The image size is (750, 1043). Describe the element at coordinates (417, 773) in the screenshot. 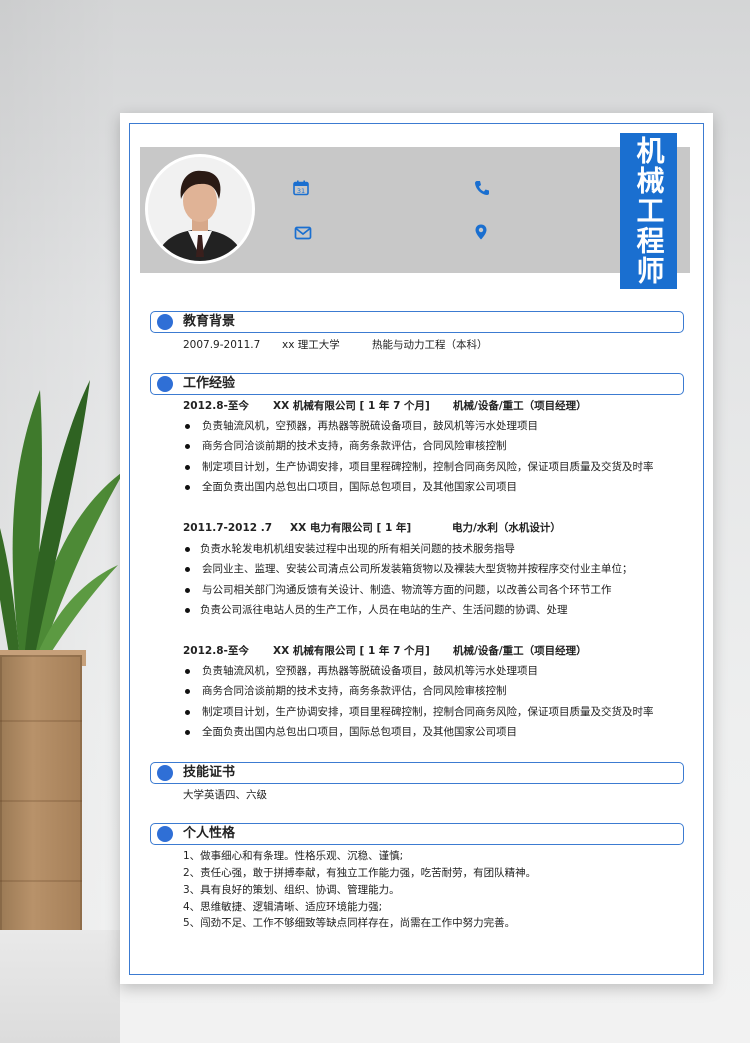

I see `skills-header: 技能证书` at that location.